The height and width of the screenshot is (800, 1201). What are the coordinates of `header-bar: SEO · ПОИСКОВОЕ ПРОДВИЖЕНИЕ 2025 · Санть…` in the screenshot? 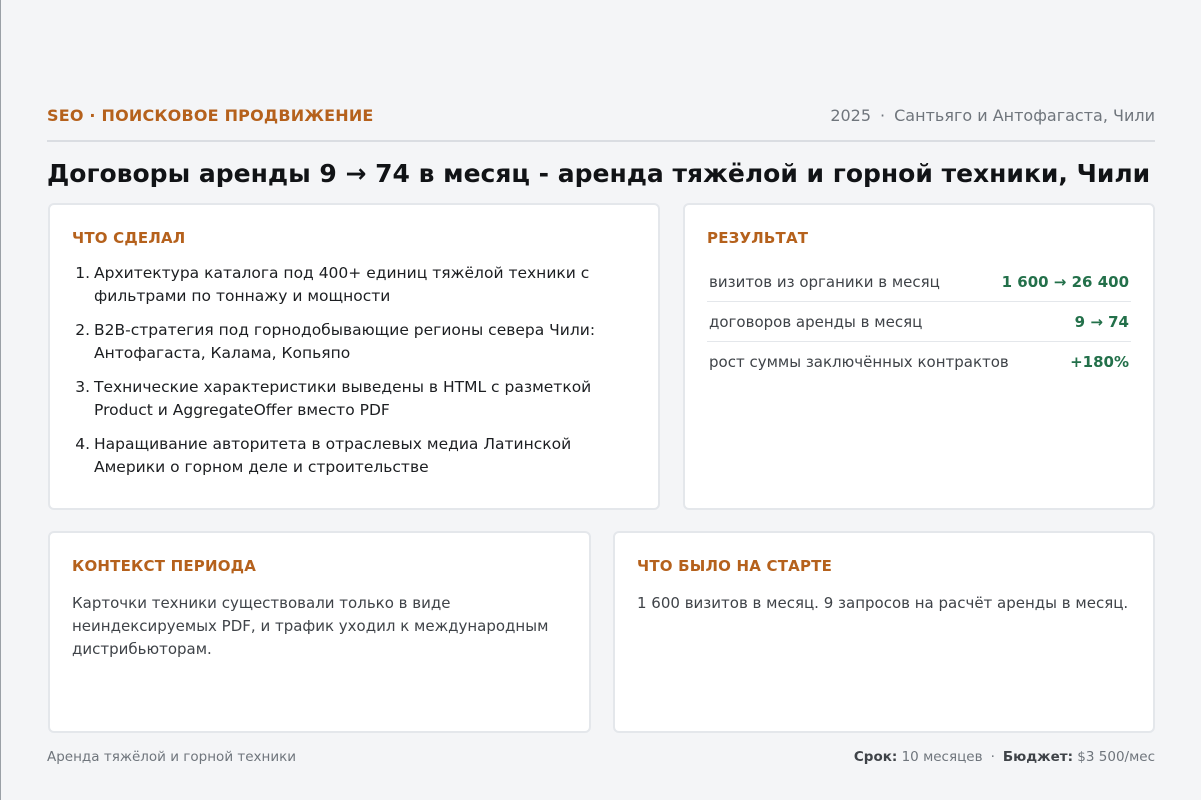 It's located at (601, 123).